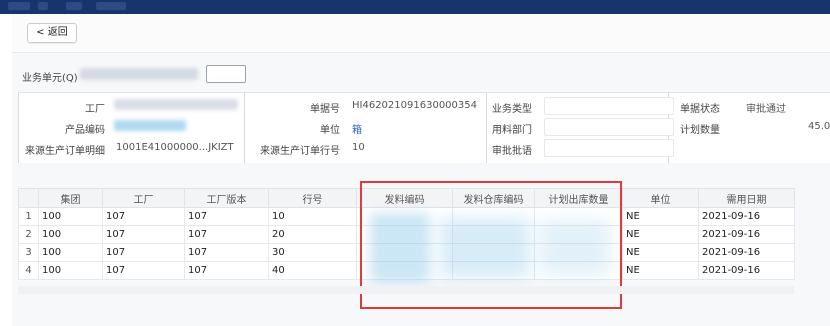 This screenshot has width=830, height=326. What do you see at coordinates (143, 198) in the screenshot?
I see `col-header-factory: 工厂` at bounding box center [143, 198].